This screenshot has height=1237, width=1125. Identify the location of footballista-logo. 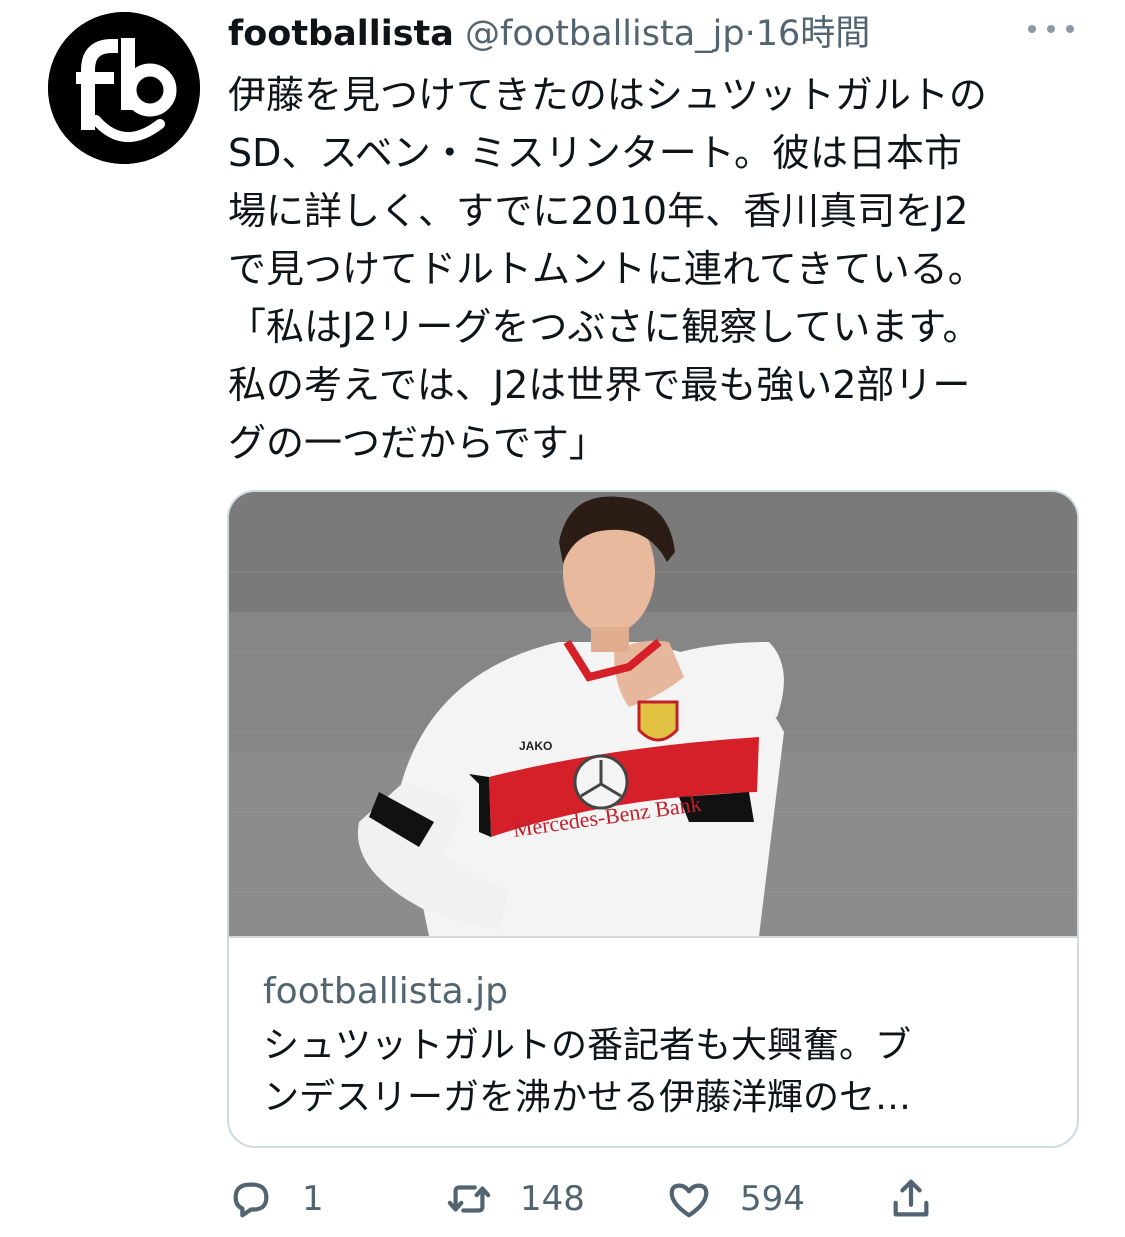
(124, 88).